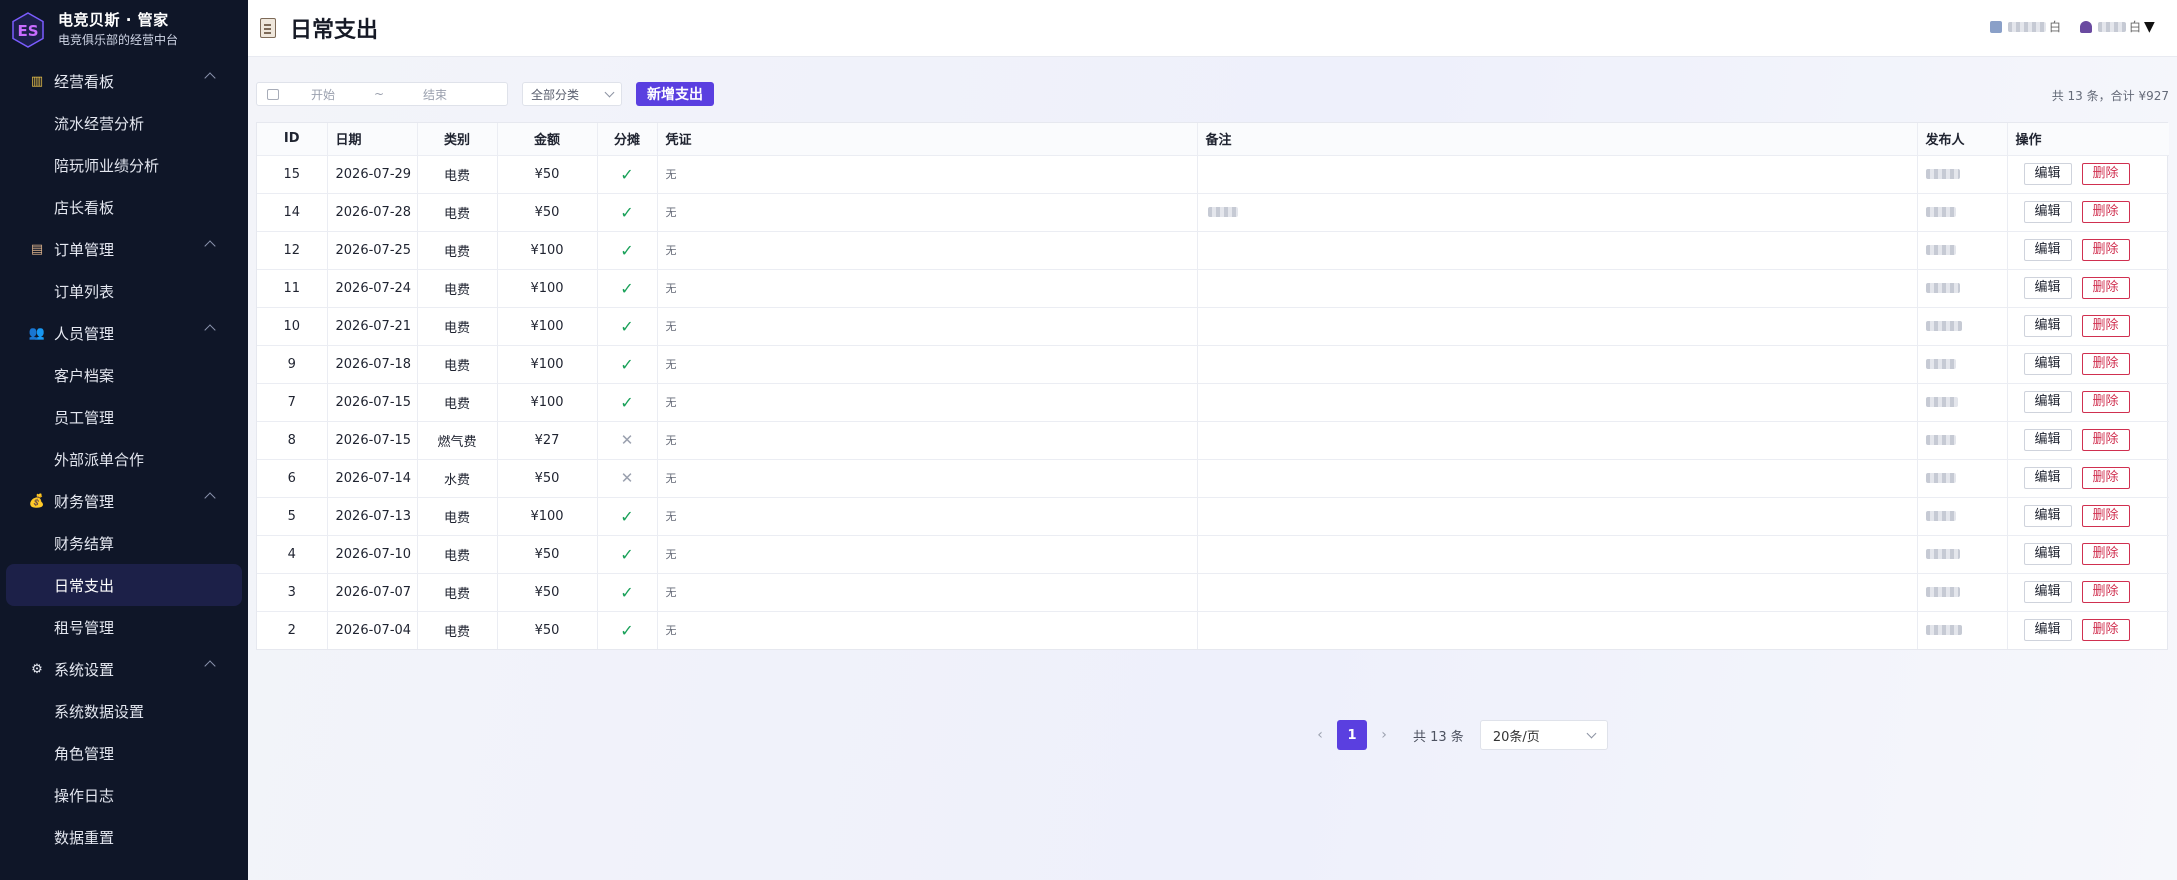  What do you see at coordinates (124, 711) in the screenshot?
I see `sidebar-item: 系统数据设置` at bounding box center [124, 711].